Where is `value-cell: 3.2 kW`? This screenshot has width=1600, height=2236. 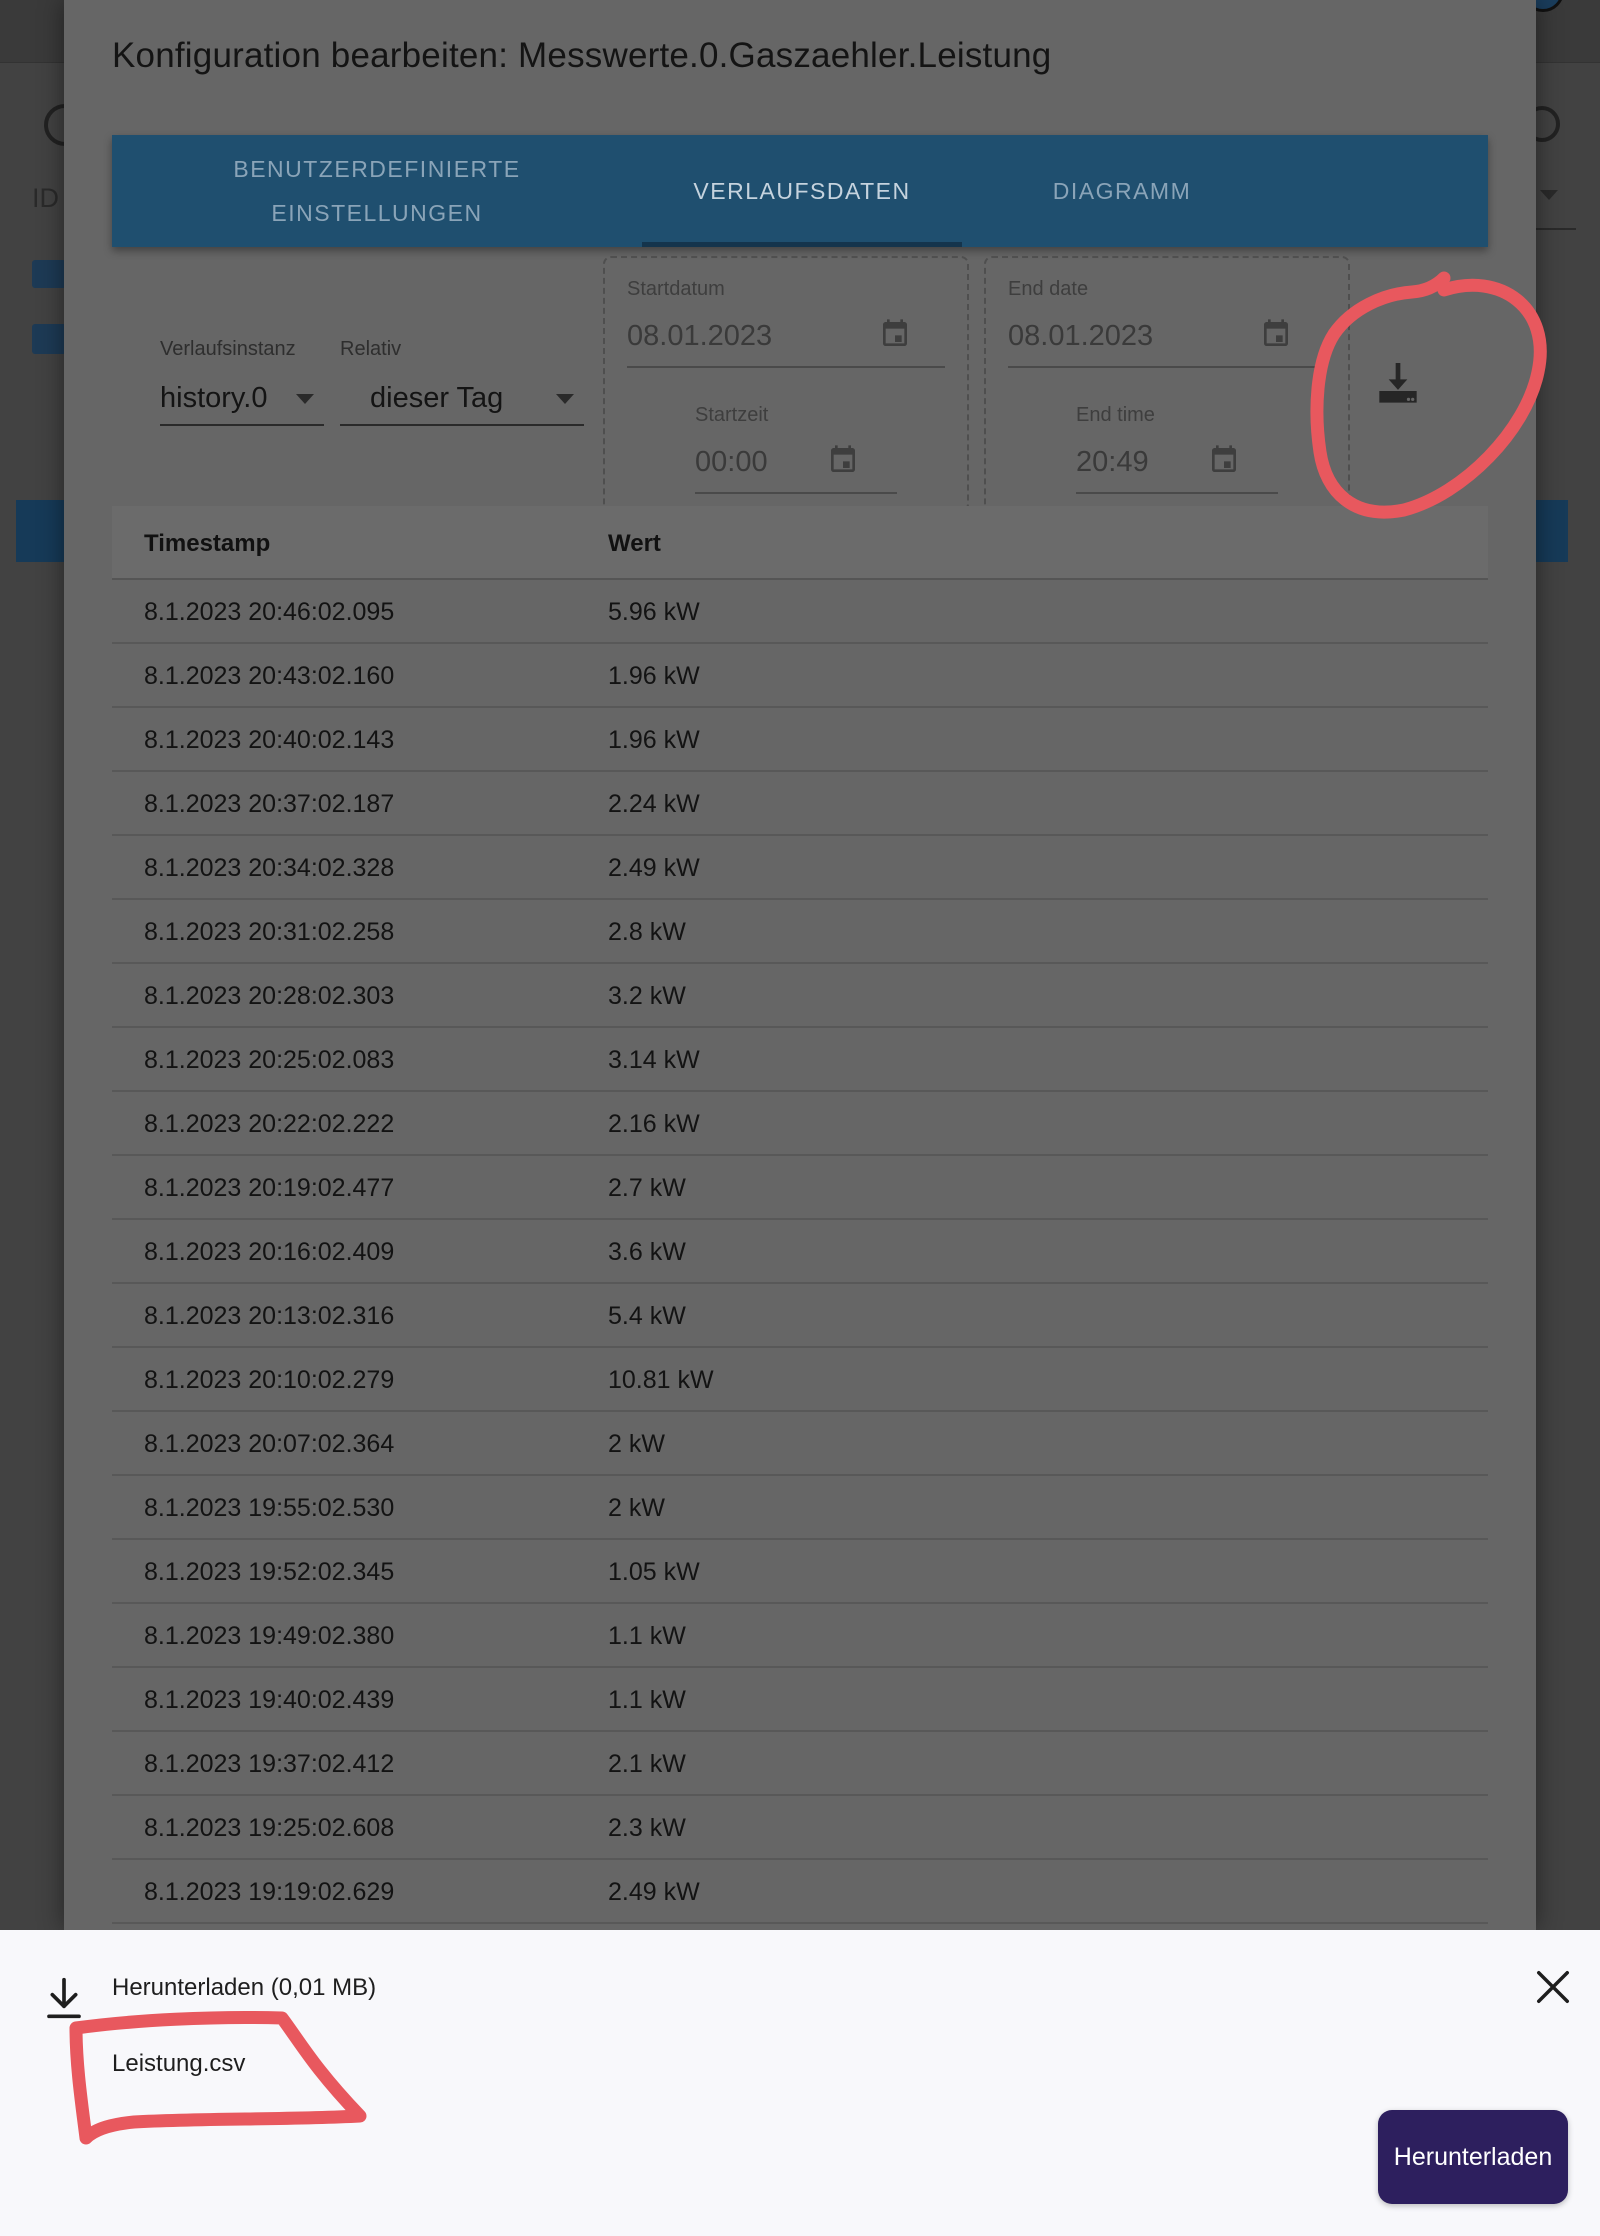
value-cell: 3.2 kW is located at coordinates (647, 996).